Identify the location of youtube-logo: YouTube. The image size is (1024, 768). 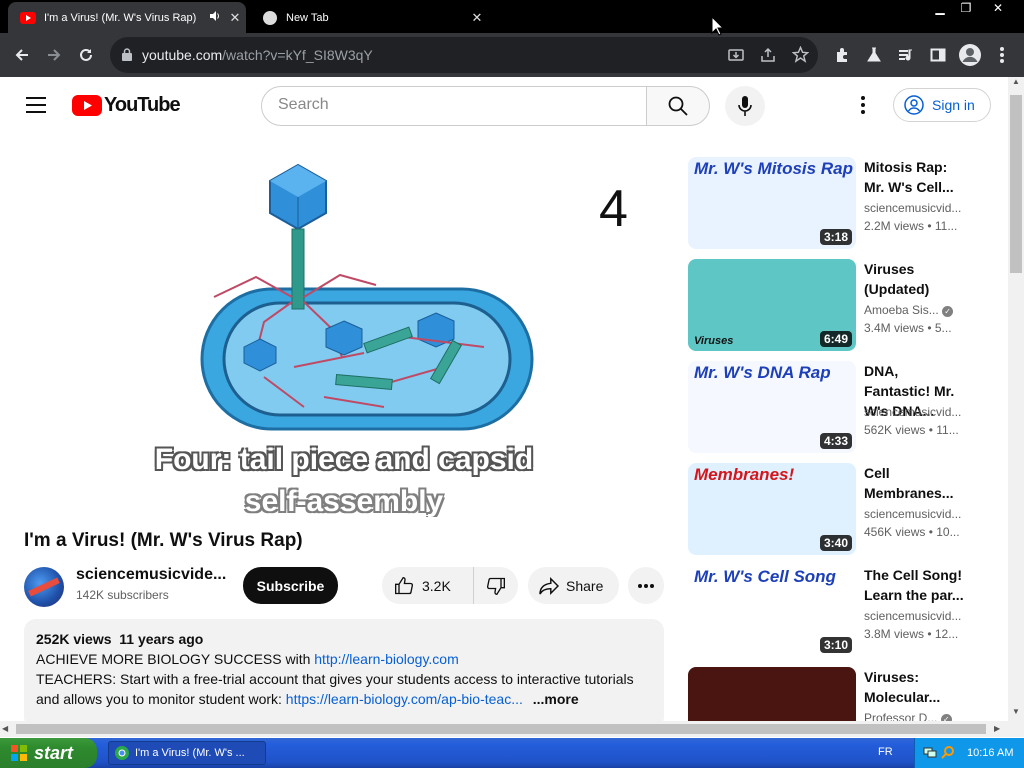
(126, 105).